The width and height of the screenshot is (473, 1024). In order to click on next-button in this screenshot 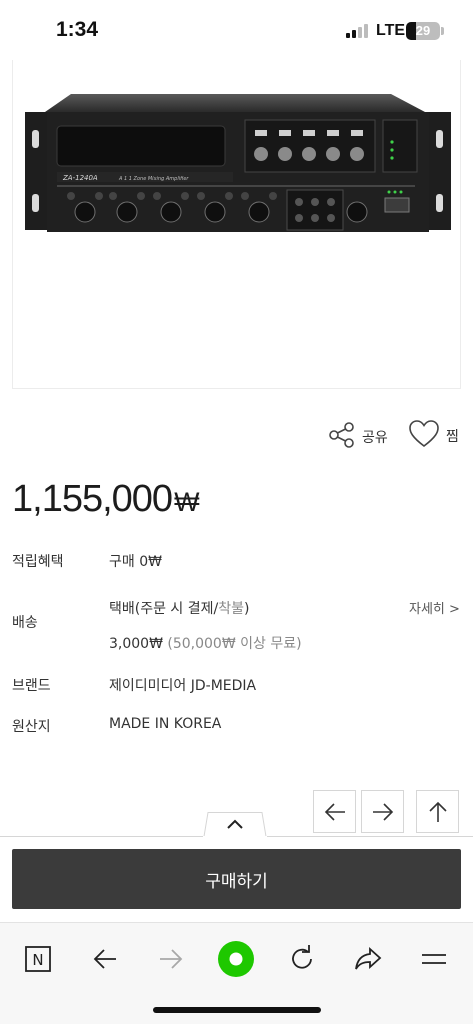, I will do `click(382, 811)`.